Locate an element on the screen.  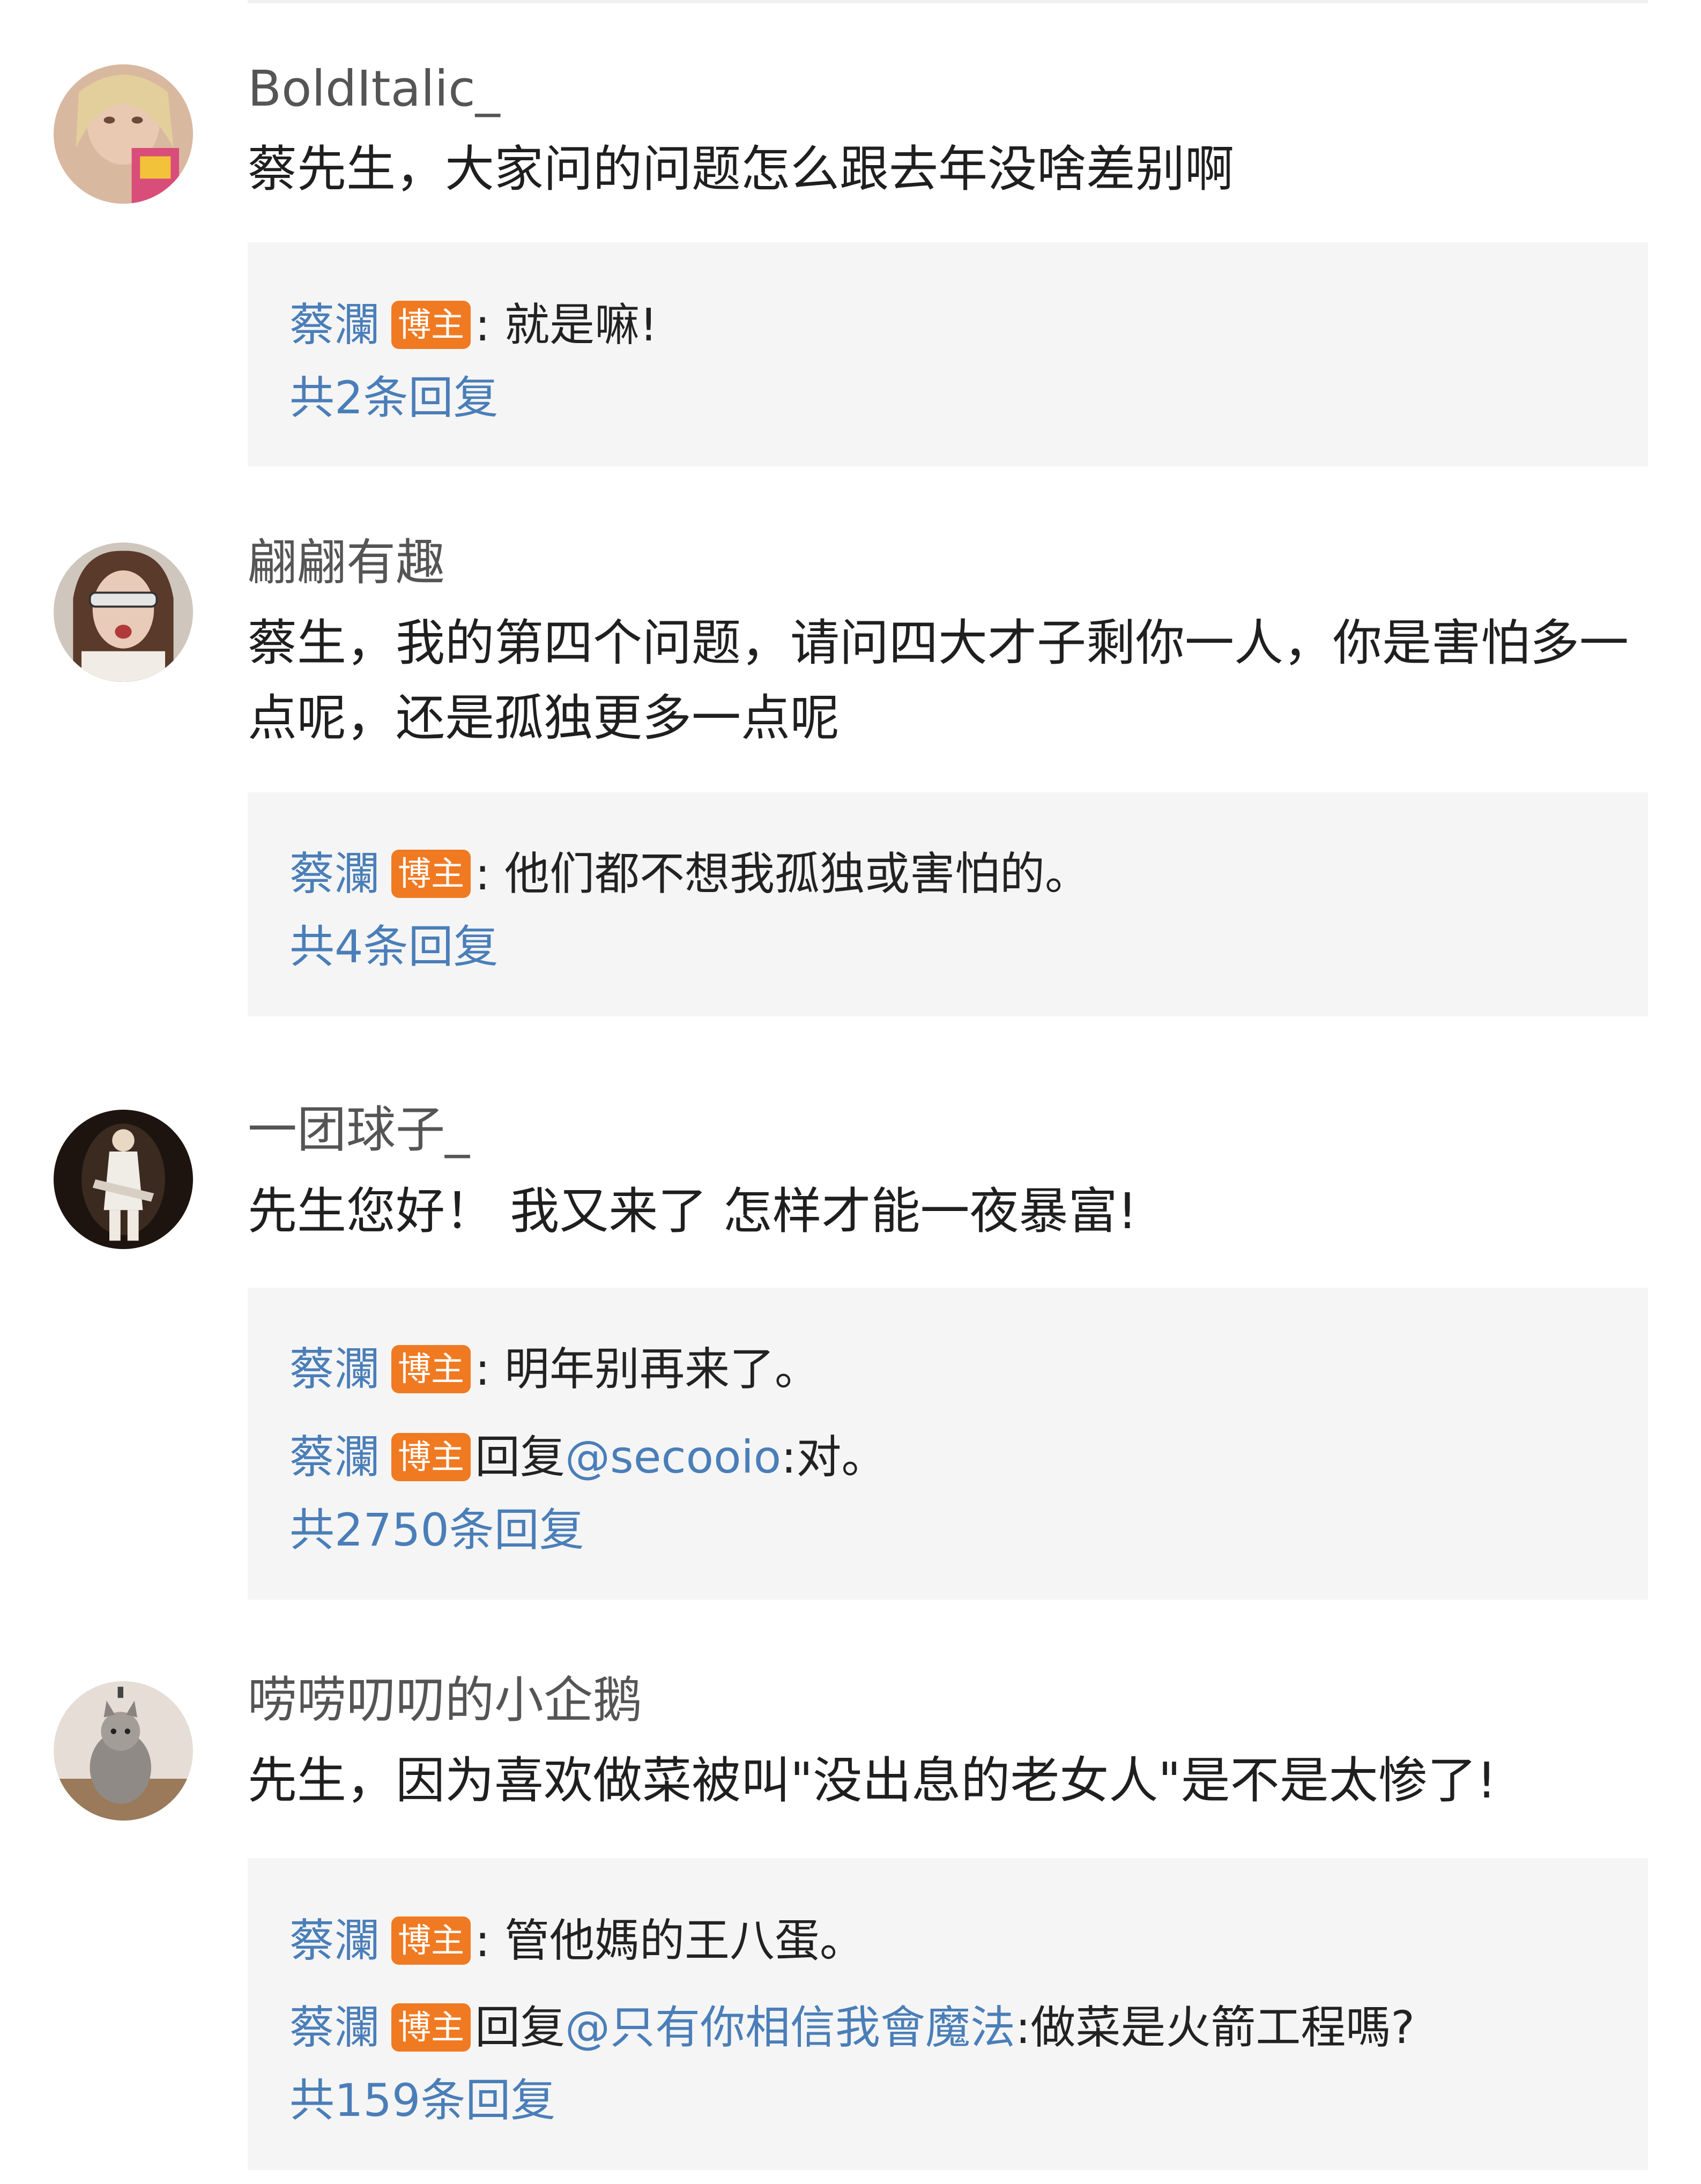
reply-count-link: 共4条回复 is located at coordinates (394, 947).